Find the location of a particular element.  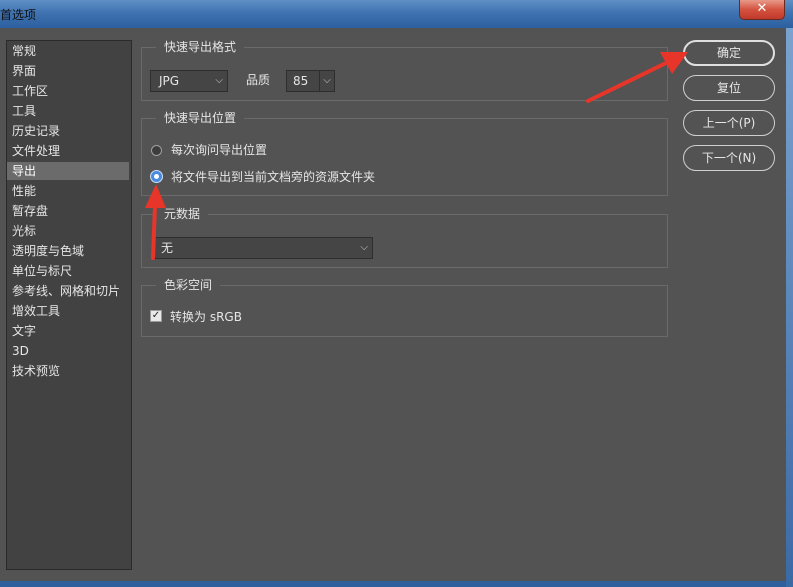

metadata-legend: 元数据 is located at coordinates (182, 214).